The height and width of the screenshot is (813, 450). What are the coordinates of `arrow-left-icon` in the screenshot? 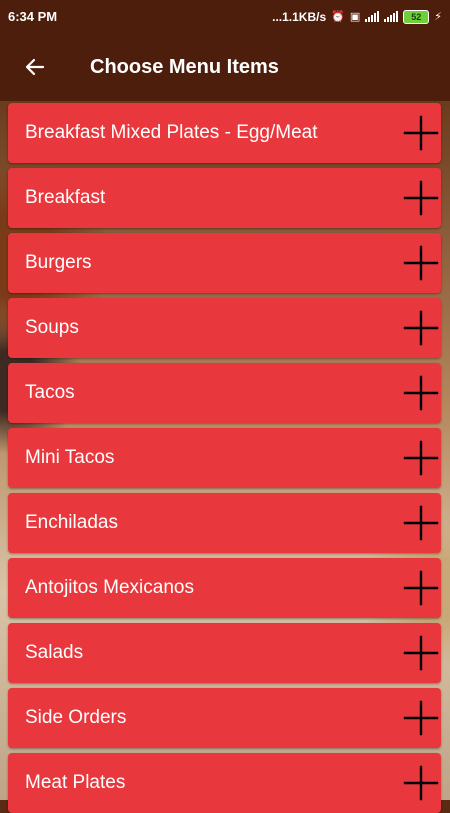 It's located at (35, 67).